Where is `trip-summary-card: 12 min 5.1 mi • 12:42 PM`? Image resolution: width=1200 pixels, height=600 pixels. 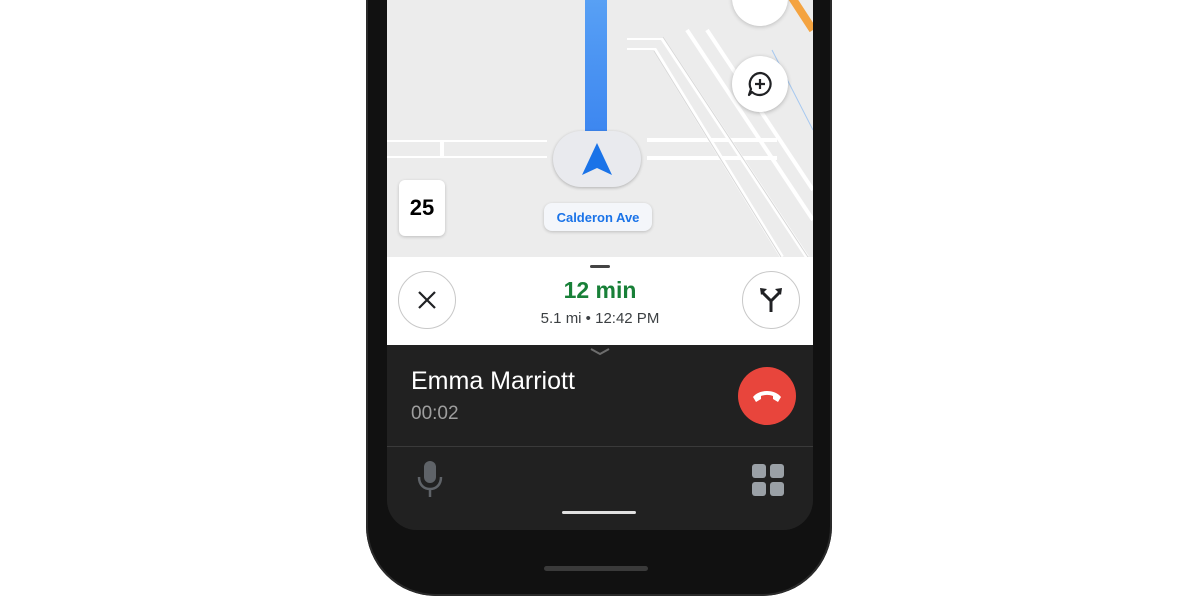
trip-summary-card: 12 min 5.1 mi • 12:42 PM is located at coordinates (600, 301).